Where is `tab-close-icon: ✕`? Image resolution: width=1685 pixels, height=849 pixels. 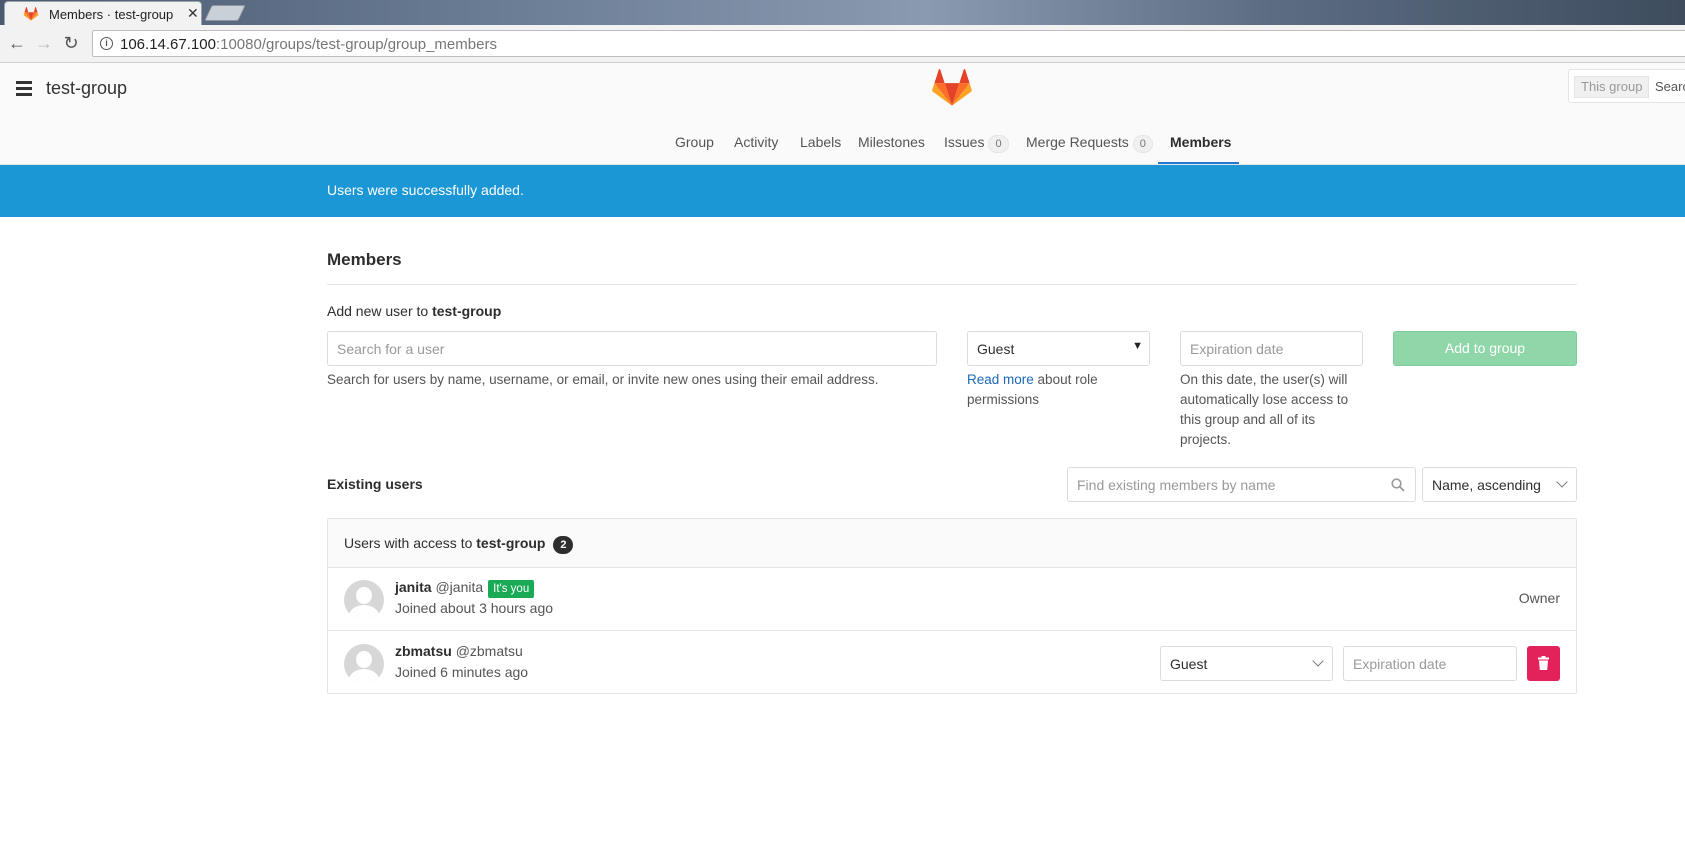 tab-close-icon: ✕ is located at coordinates (193, 13).